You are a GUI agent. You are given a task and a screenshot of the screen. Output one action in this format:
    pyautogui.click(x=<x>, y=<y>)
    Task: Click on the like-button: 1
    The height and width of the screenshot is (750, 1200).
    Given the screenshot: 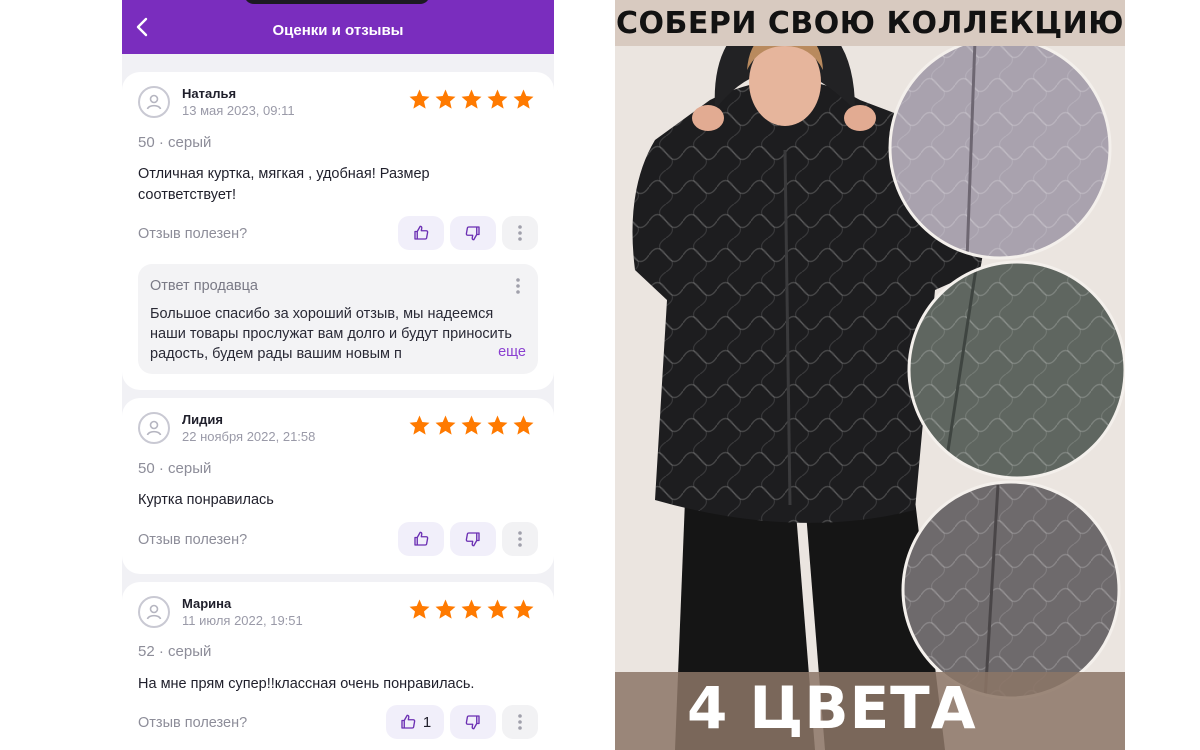 What is the action you would take?
    pyautogui.click(x=415, y=722)
    